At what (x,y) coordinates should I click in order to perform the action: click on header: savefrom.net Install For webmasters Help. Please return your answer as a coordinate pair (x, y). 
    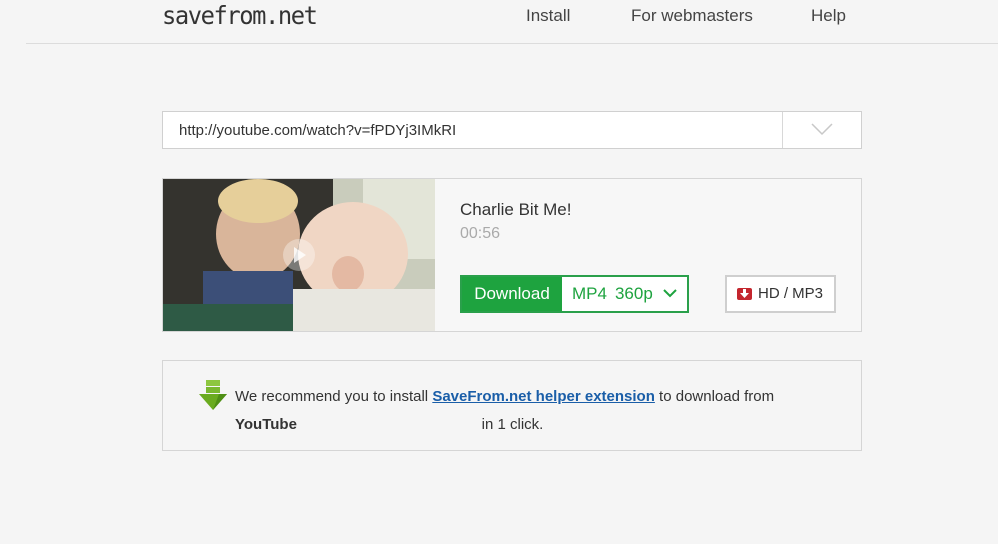
    Looking at the image, I should click on (512, 22).